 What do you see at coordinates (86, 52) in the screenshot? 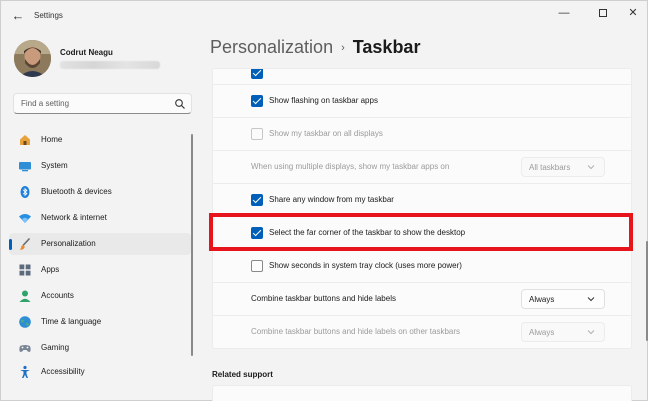
I see `user-name: Codrut Neagu` at bounding box center [86, 52].